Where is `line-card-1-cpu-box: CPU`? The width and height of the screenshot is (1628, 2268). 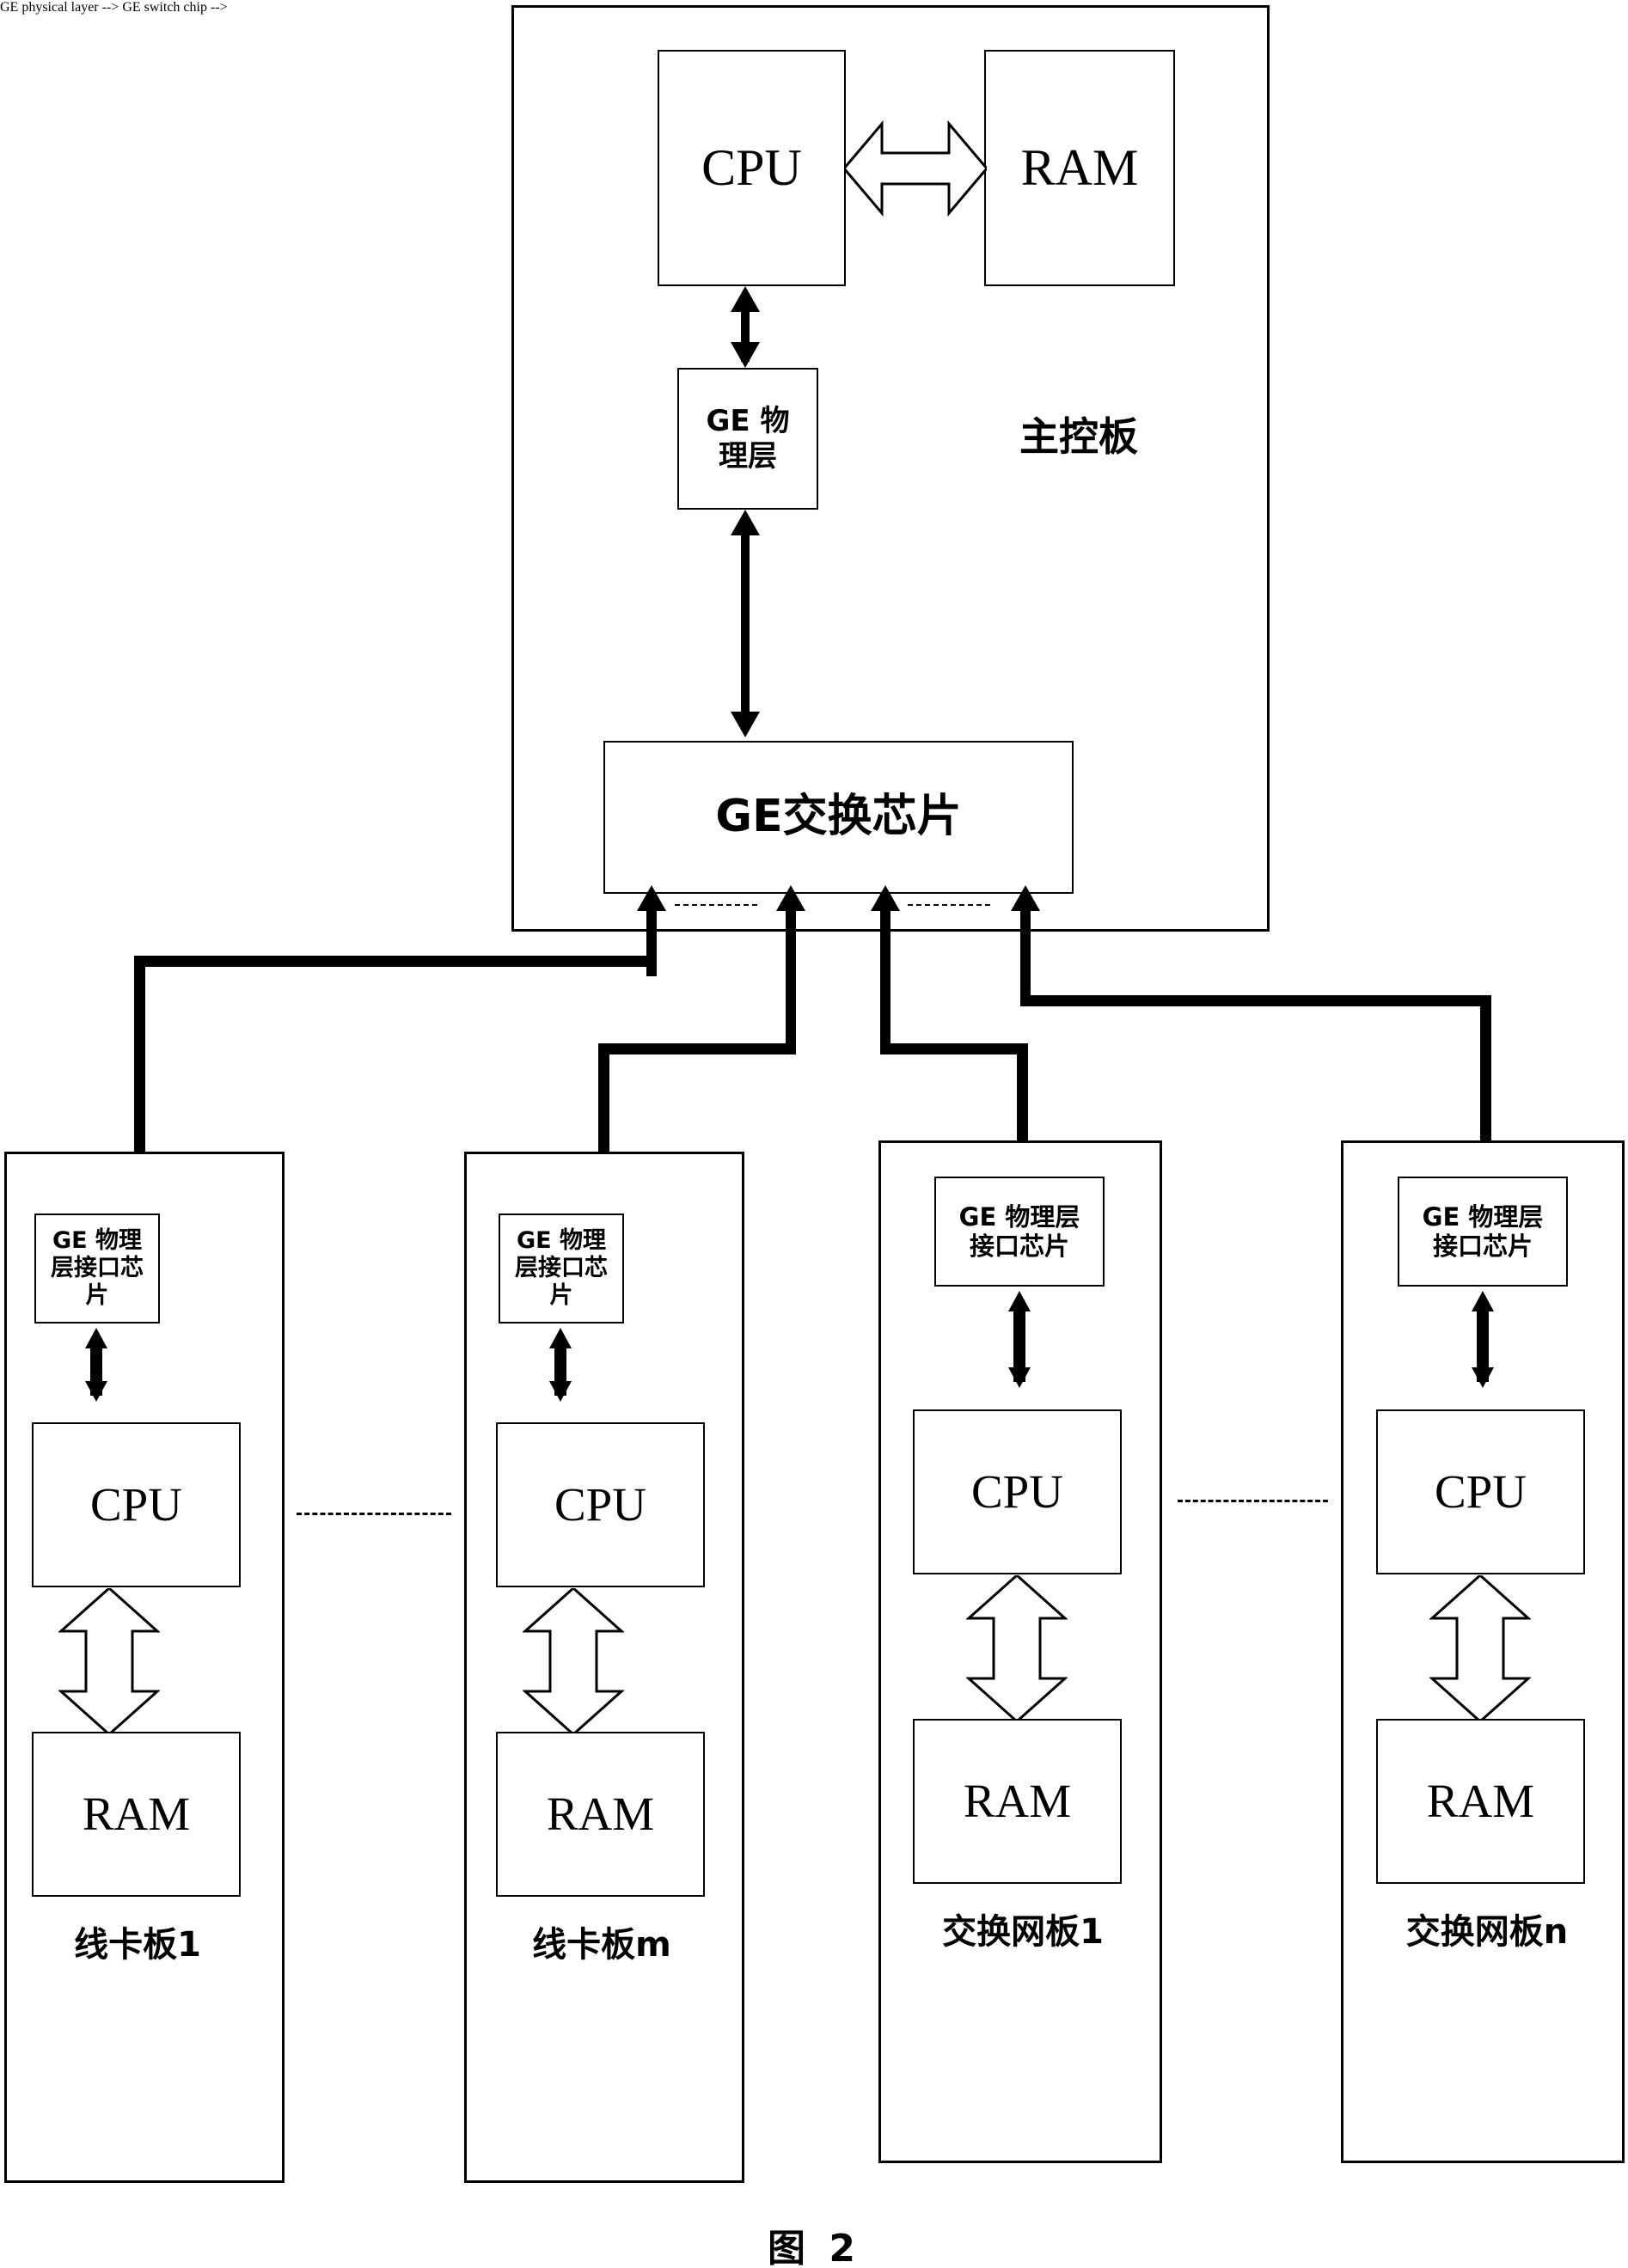 line-card-1-cpu-box: CPU is located at coordinates (136, 1504).